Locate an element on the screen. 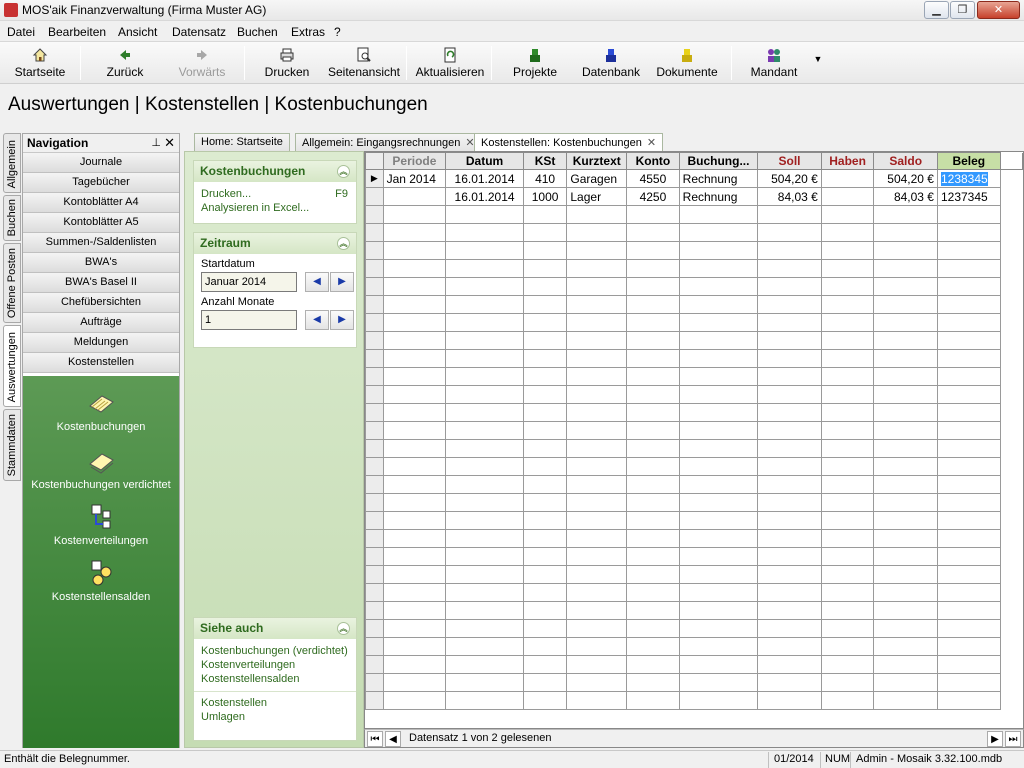 The width and height of the screenshot is (1024, 768). next-record-button: ▶ is located at coordinates (995, 739).